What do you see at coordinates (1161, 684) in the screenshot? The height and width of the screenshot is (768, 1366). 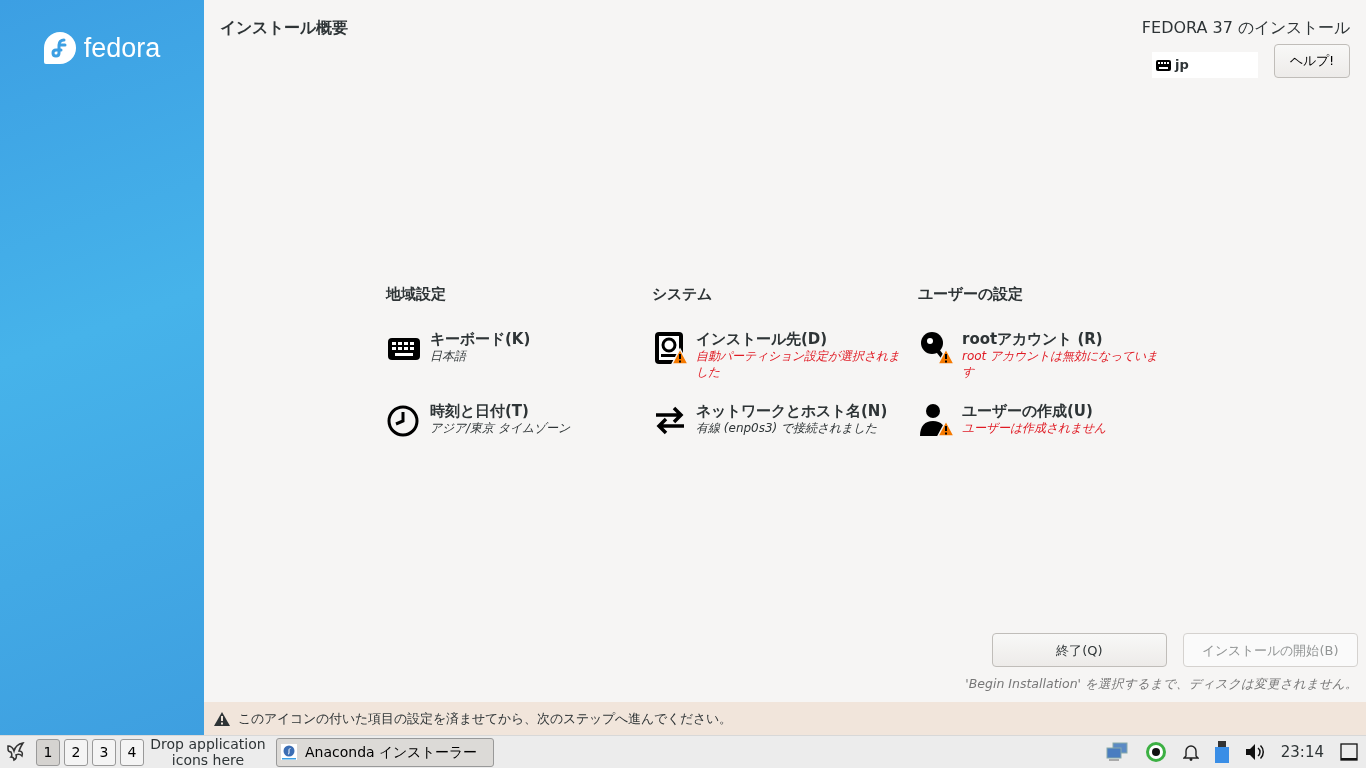 I see `disk-change-note: 'Begin Installation' を選択するまで、ディスクは変更されません。` at bounding box center [1161, 684].